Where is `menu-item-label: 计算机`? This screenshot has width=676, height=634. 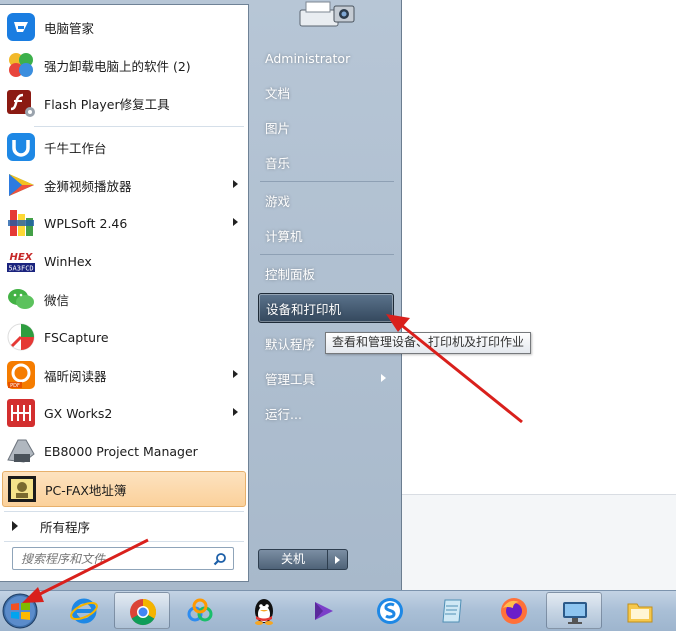
menu-item-label: 计算机 is located at coordinates (284, 236).